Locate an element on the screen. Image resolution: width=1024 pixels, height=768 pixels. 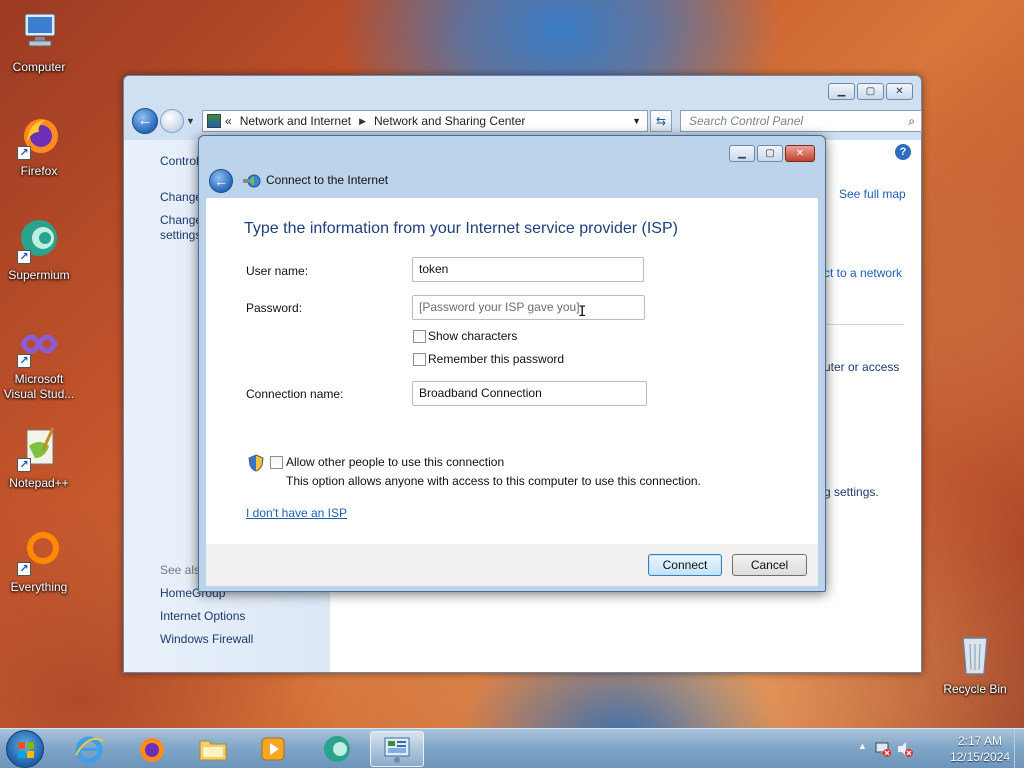
connection-name-input: Broadband Connection is located at coordinates (529, 393).